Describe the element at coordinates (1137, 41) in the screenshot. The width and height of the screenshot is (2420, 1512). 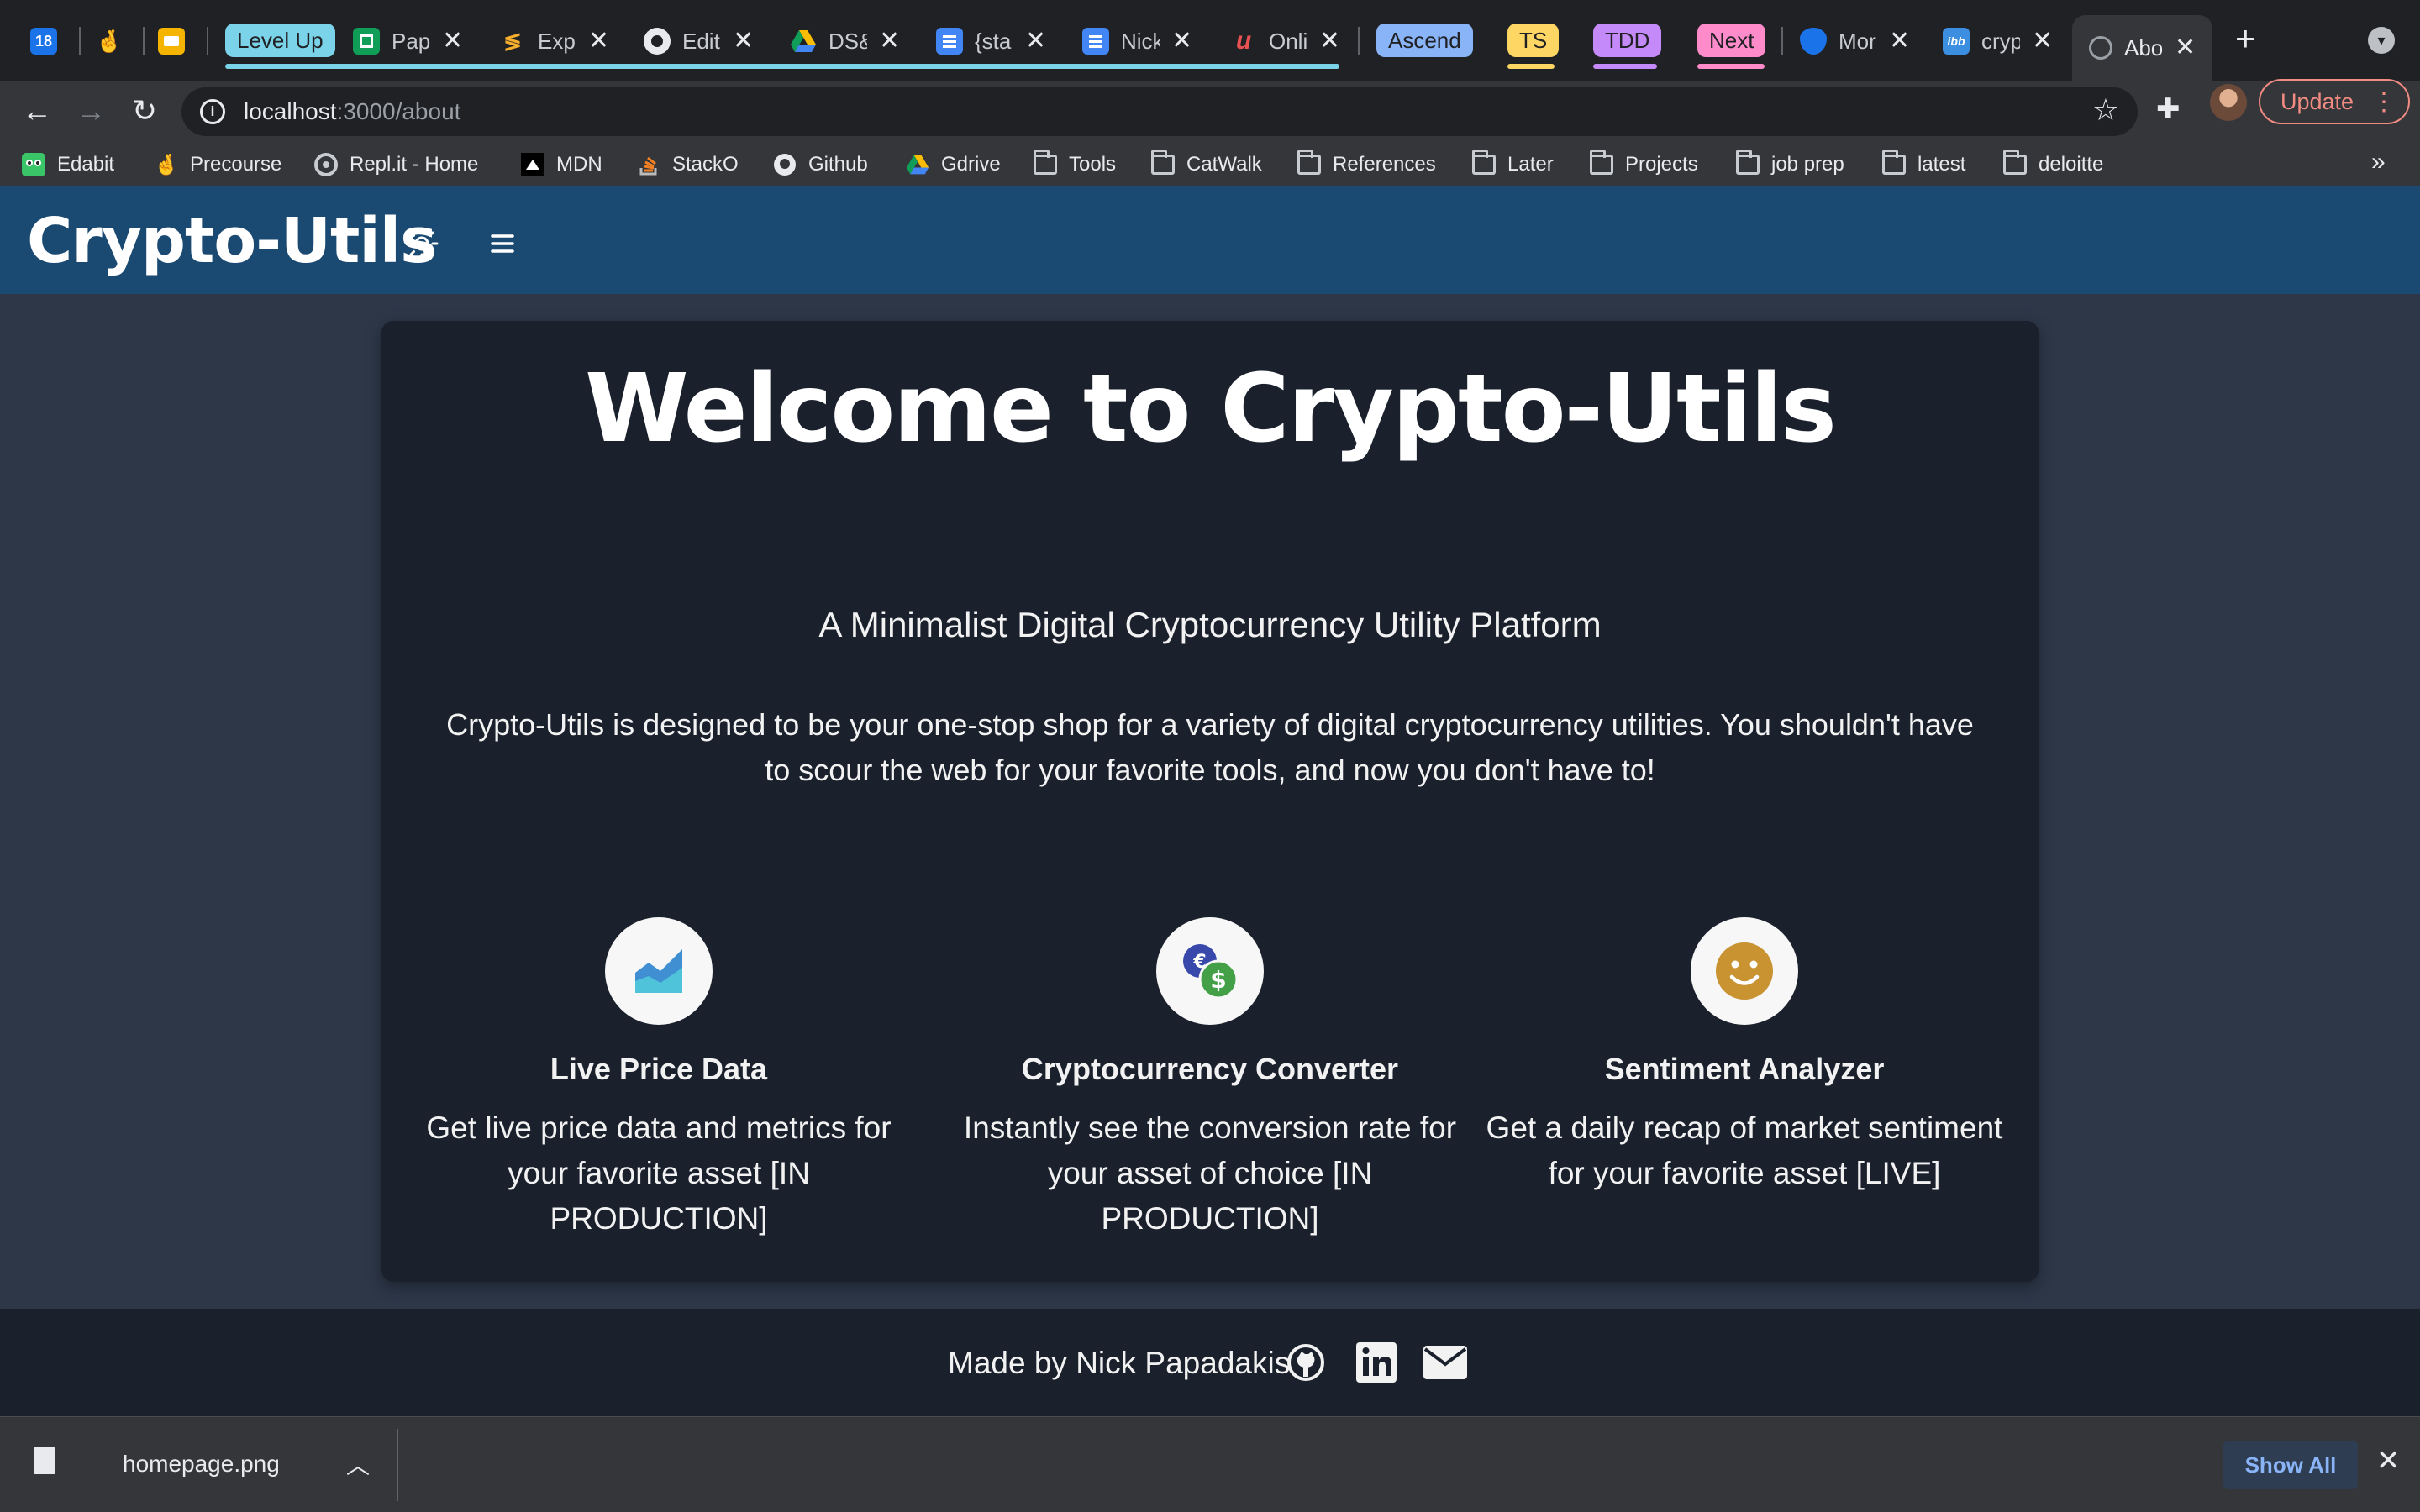
I see `tab-docs-2: Nick ✕` at that location.